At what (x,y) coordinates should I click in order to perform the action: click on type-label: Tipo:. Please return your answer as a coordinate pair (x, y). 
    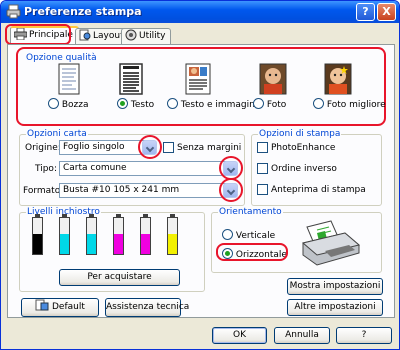
    Looking at the image, I should click on (46, 169).